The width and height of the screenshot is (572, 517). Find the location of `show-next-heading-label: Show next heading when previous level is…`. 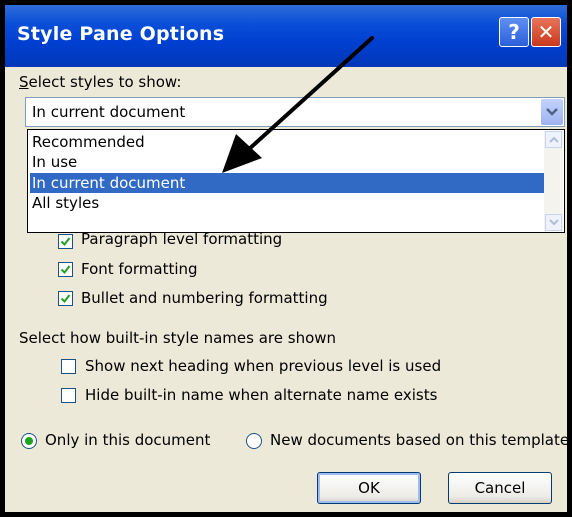

show-next-heading-label: Show next heading when previous level is… is located at coordinates (263, 366).